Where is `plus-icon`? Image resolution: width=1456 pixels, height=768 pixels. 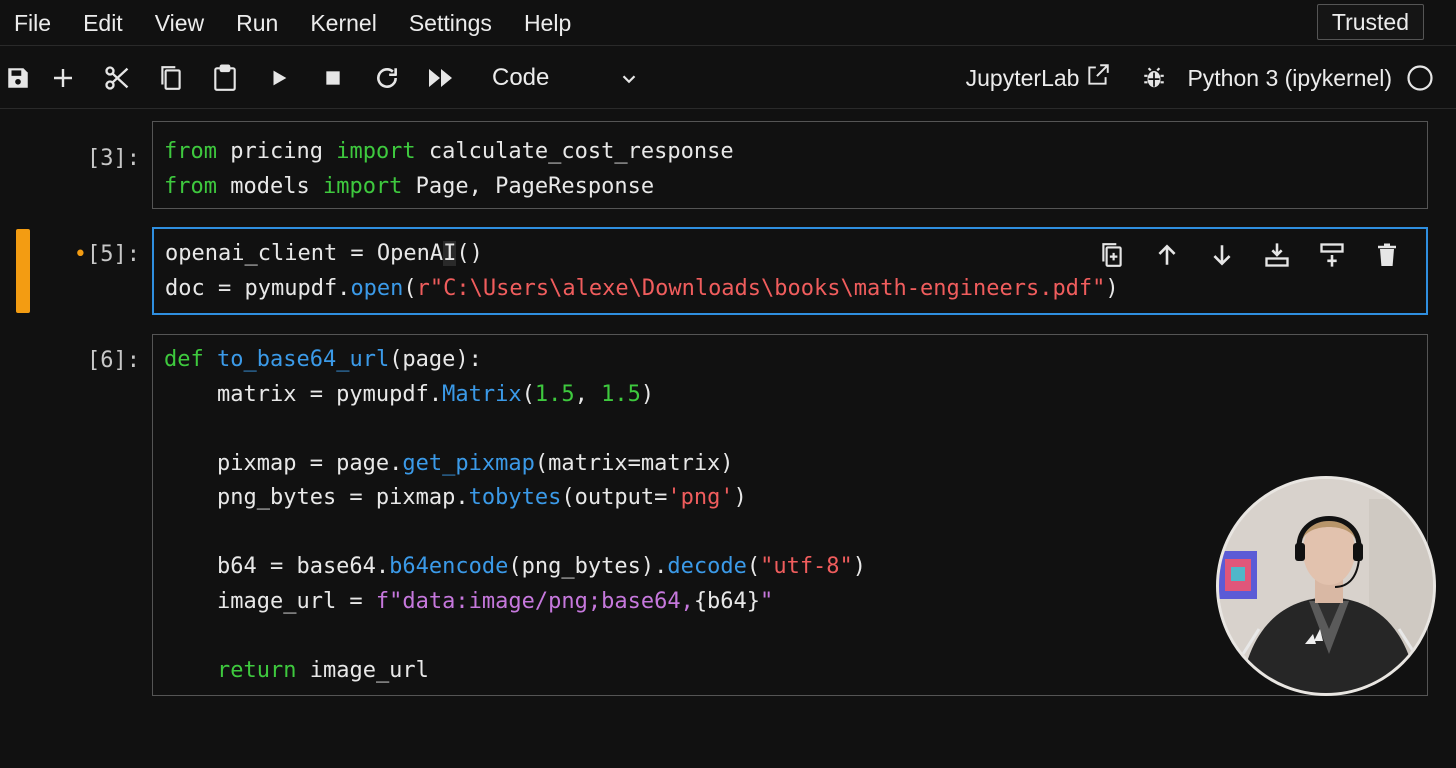
plus-icon is located at coordinates (63, 77).